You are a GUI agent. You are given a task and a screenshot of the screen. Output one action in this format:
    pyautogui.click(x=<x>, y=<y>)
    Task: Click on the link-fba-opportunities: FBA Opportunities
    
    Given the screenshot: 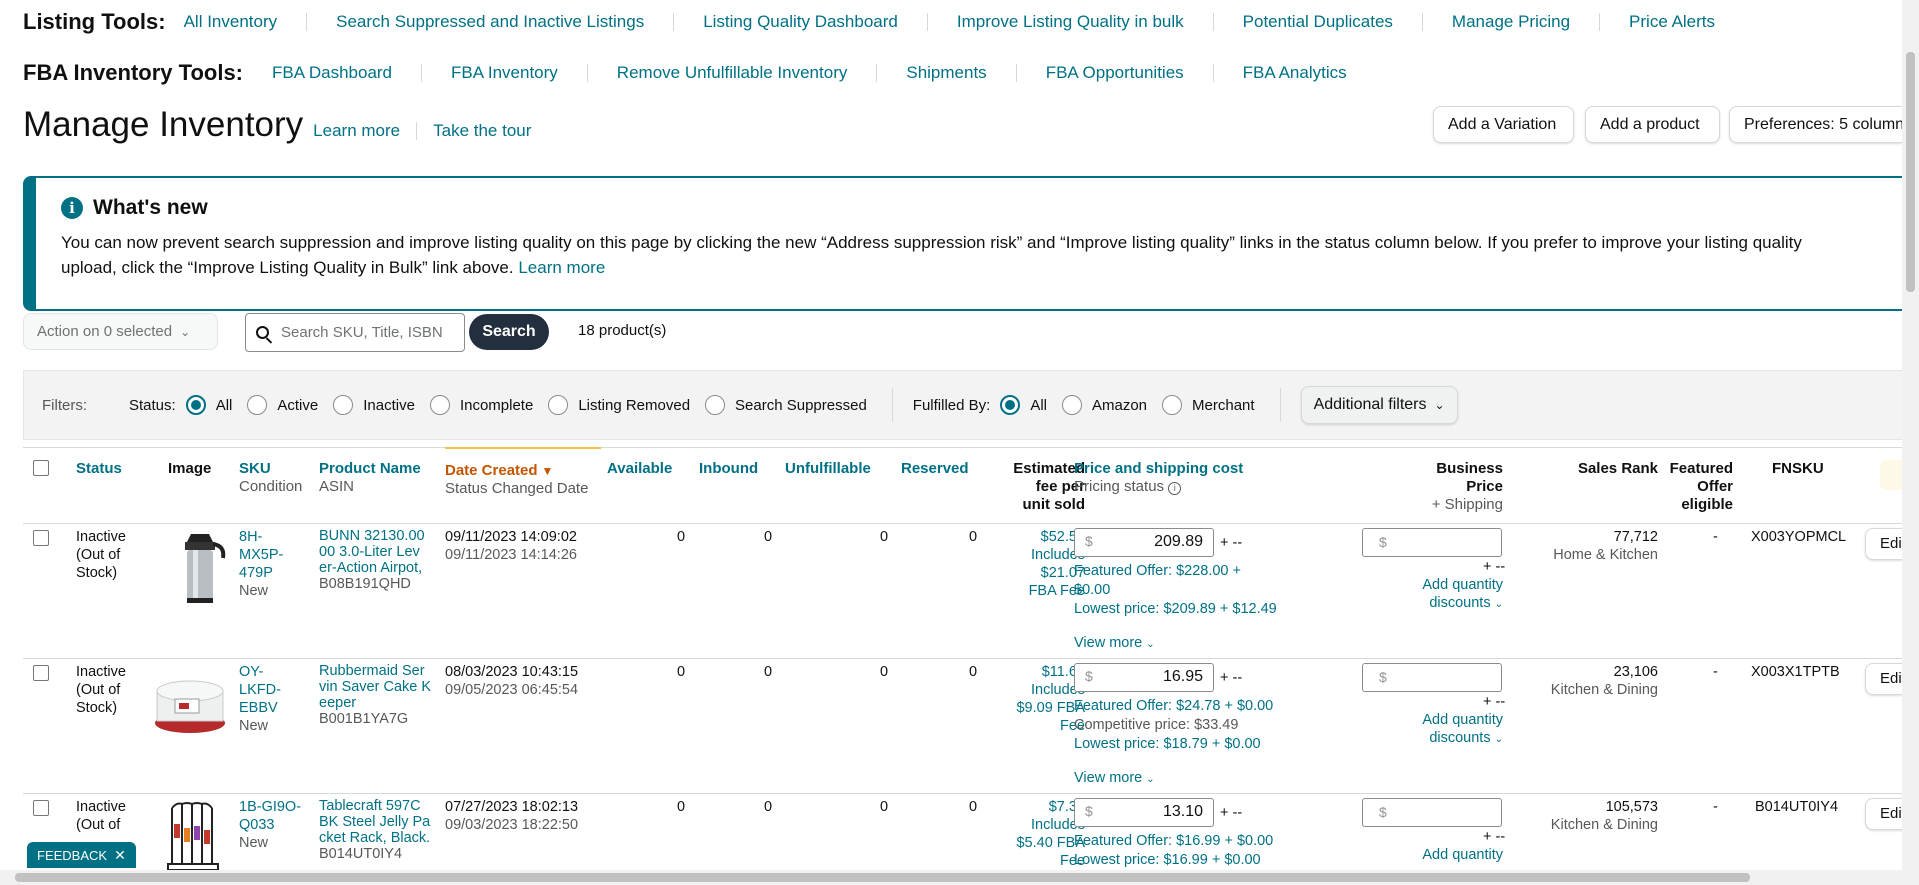 What is the action you would take?
    pyautogui.click(x=1130, y=73)
    